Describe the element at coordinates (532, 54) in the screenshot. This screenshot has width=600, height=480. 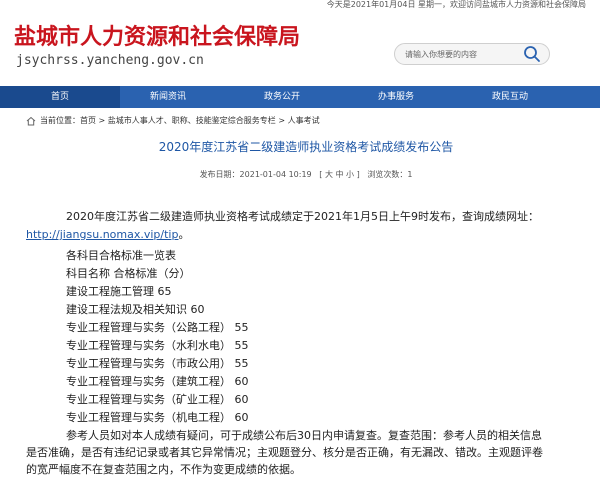
I see `search-icon` at that location.